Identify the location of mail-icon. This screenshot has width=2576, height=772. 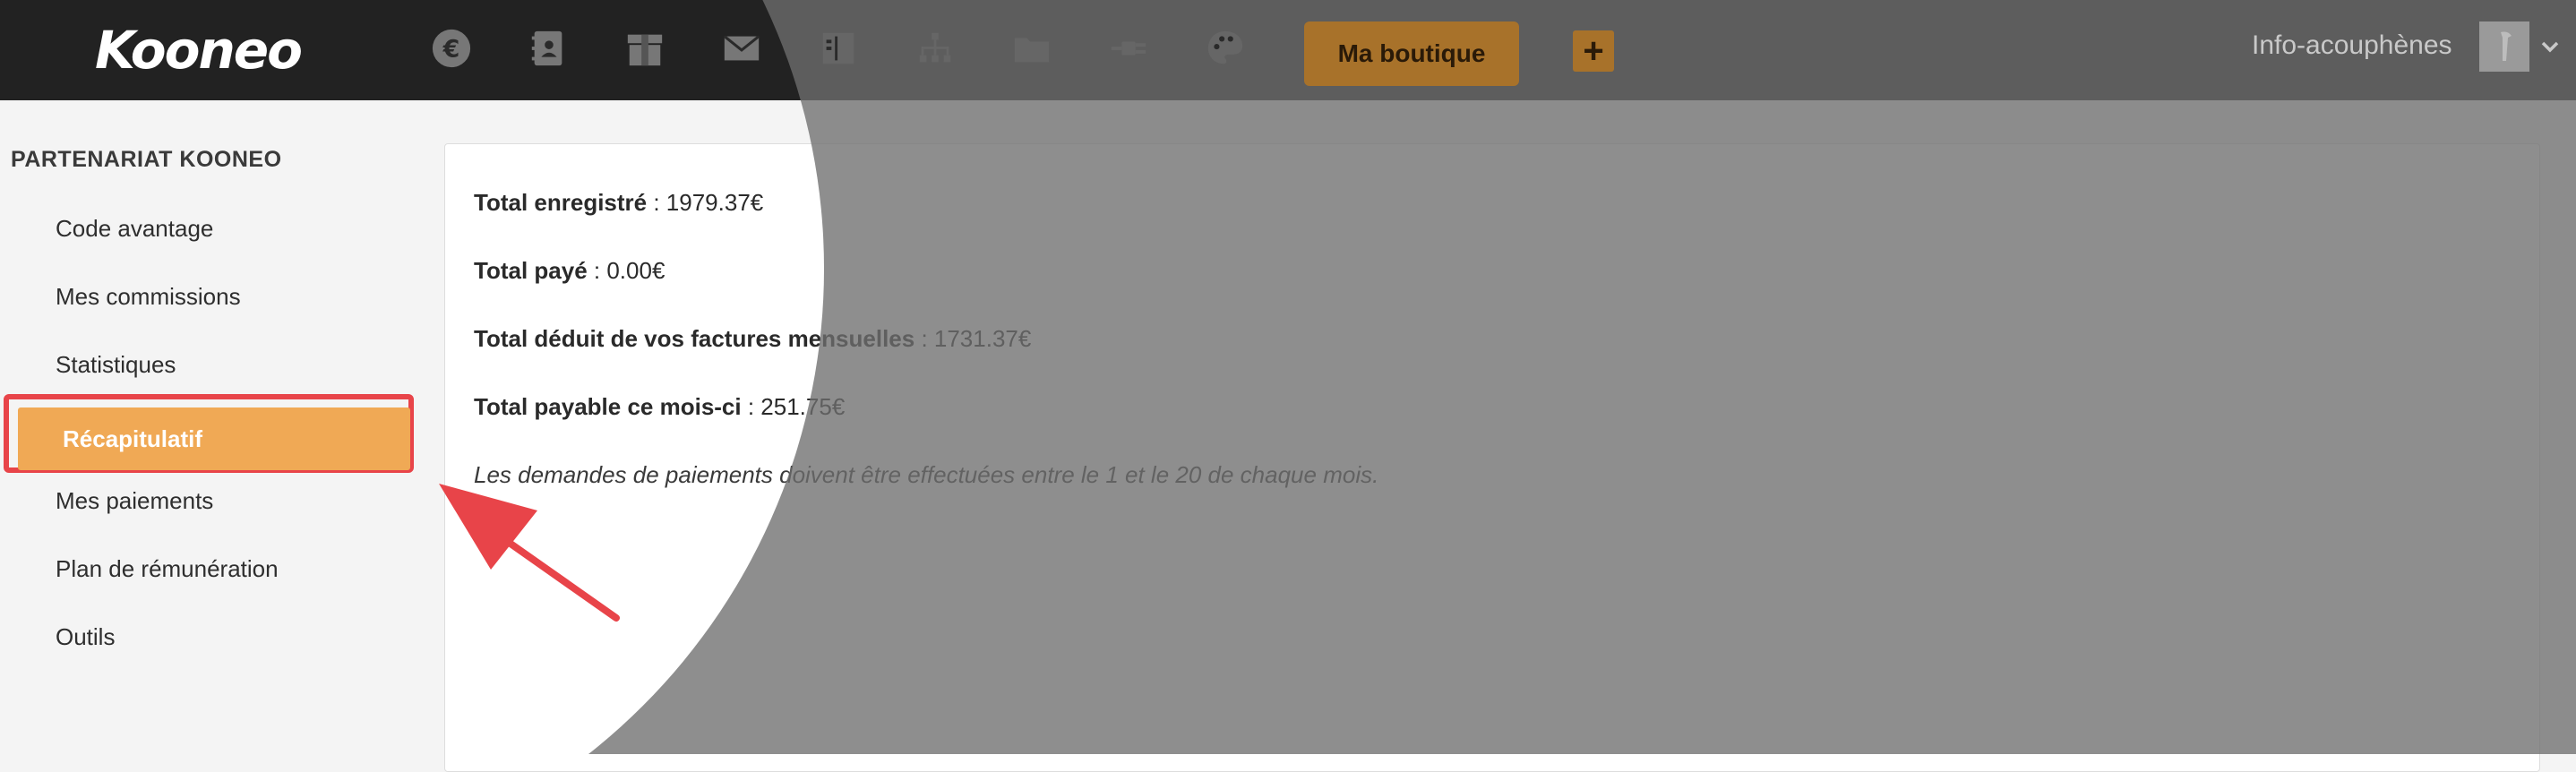
(741, 48).